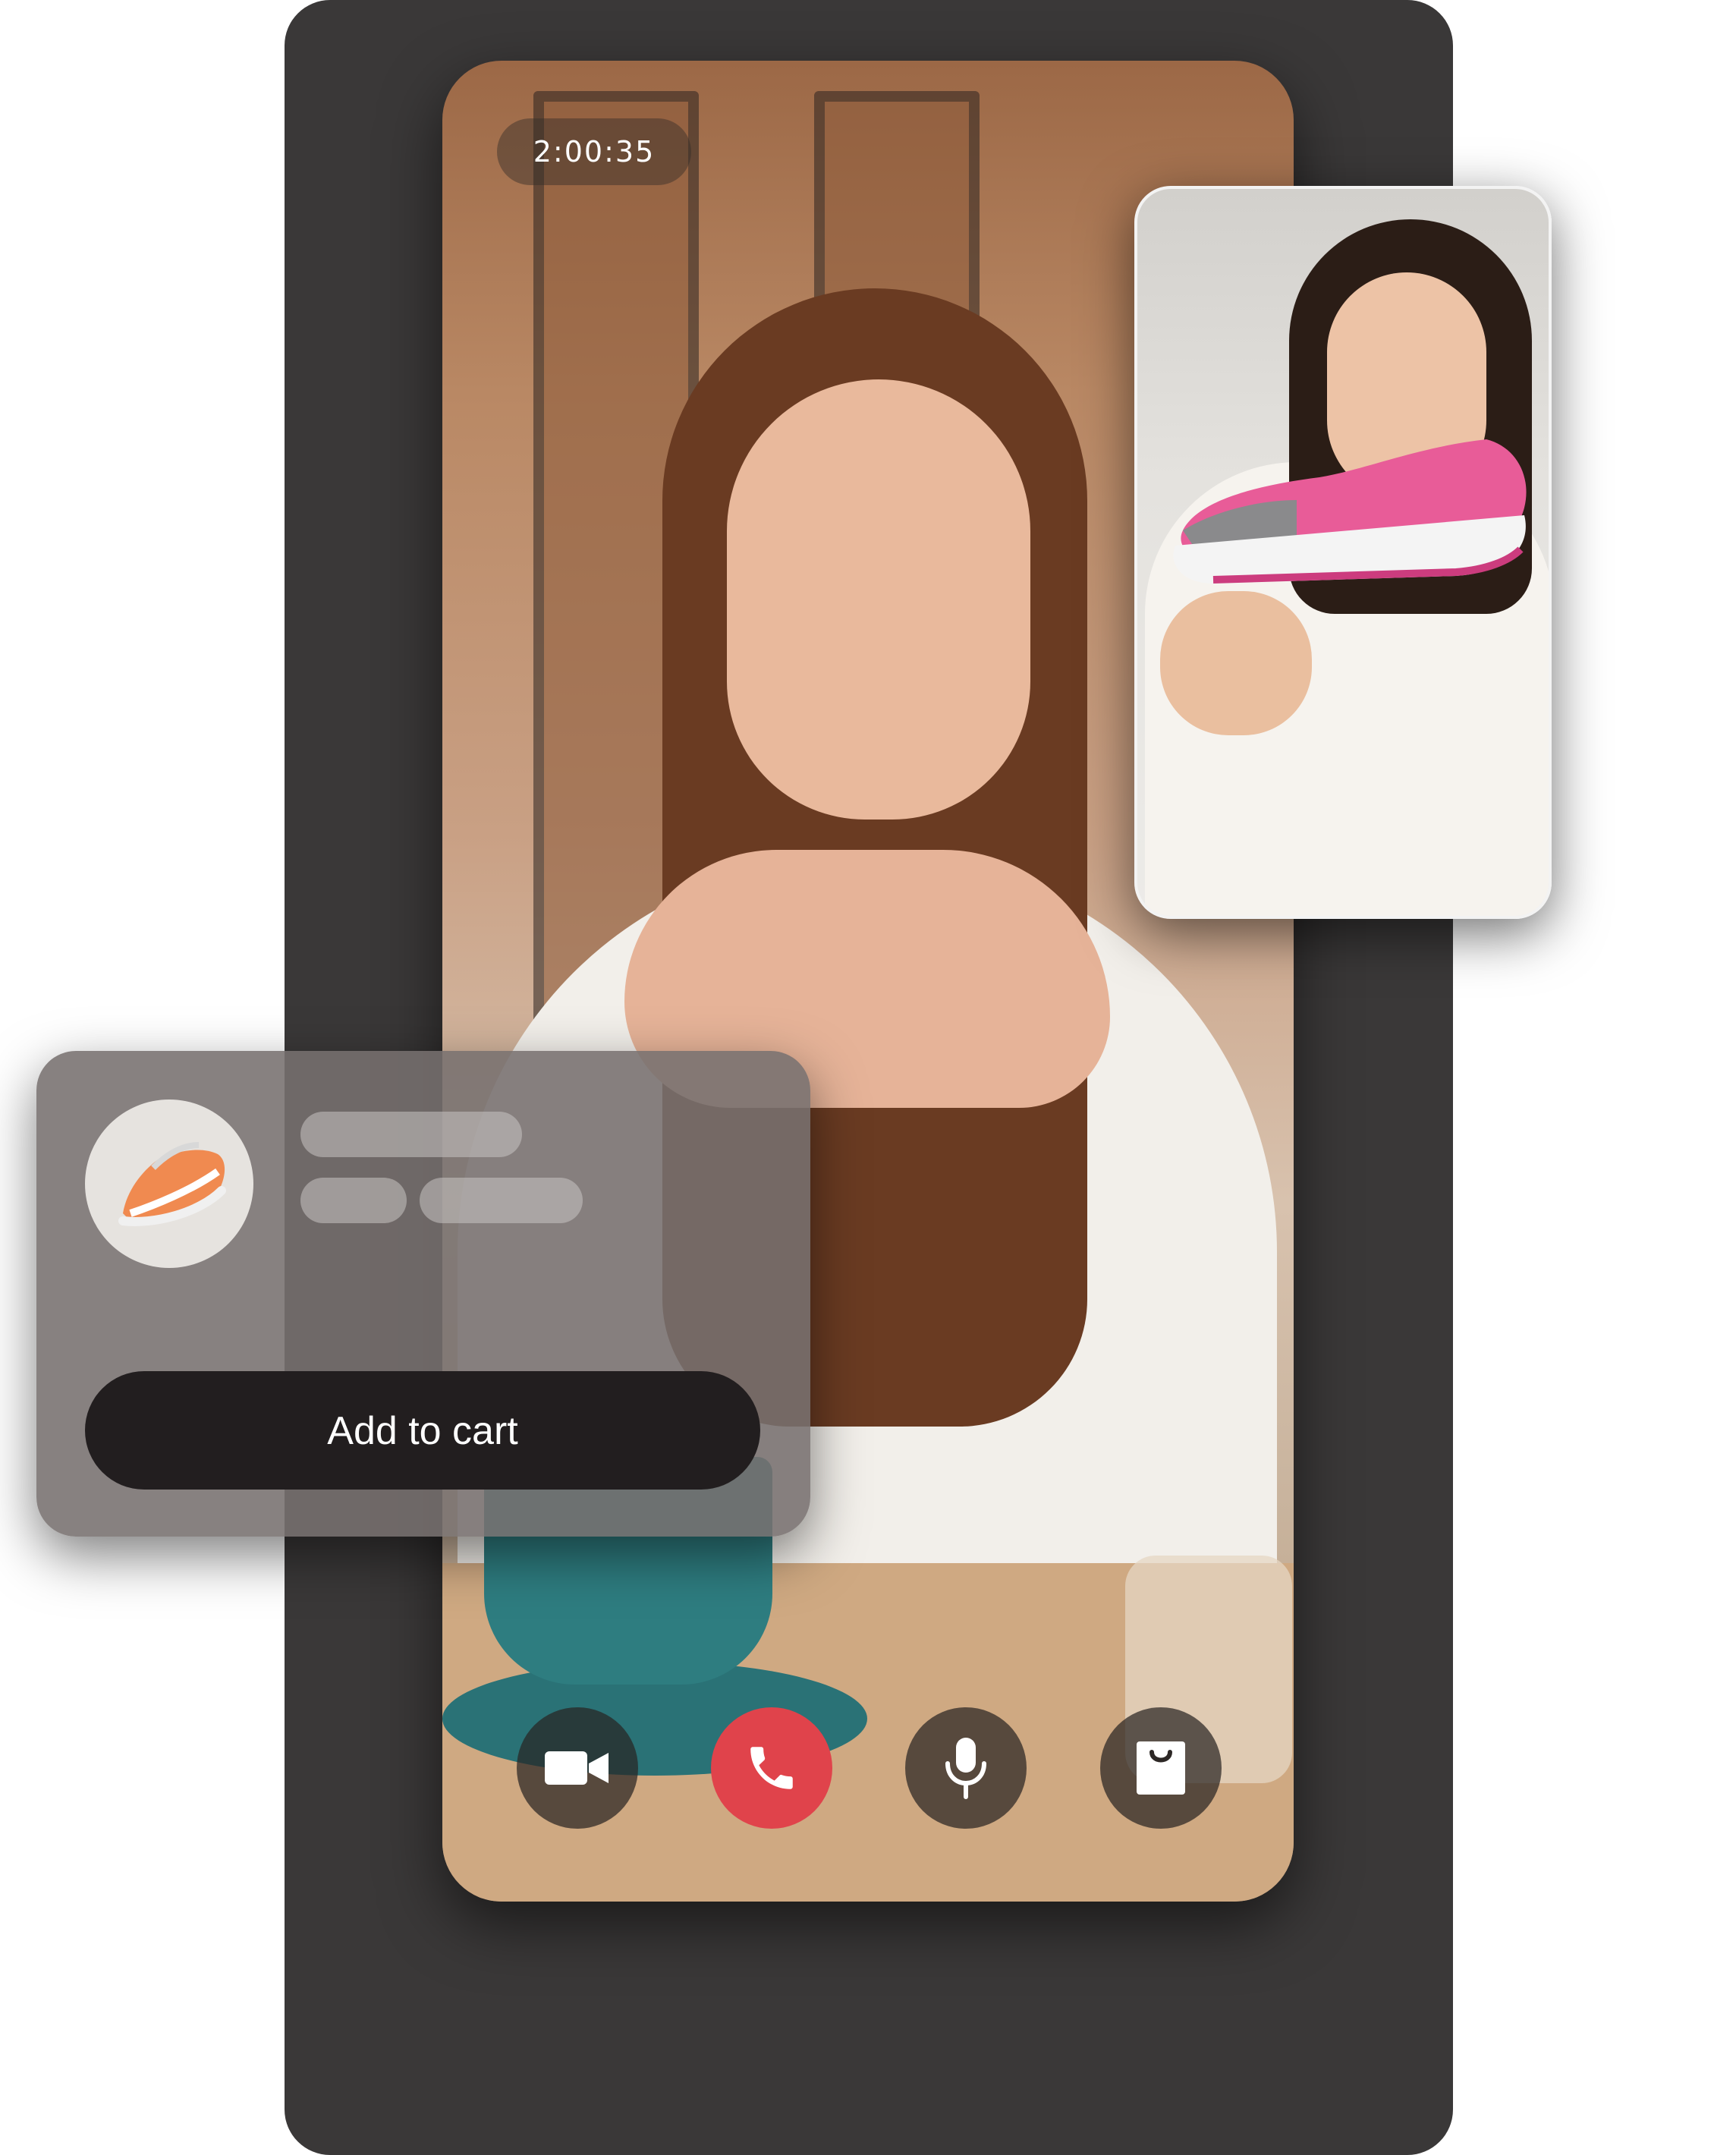 Image resolution: width=1736 pixels, height=2155 pixels. What do you see at coordinates (423, 1294) in the screenshot?
I see `product-card: Add to cart` at bounding box center [423, 1294].